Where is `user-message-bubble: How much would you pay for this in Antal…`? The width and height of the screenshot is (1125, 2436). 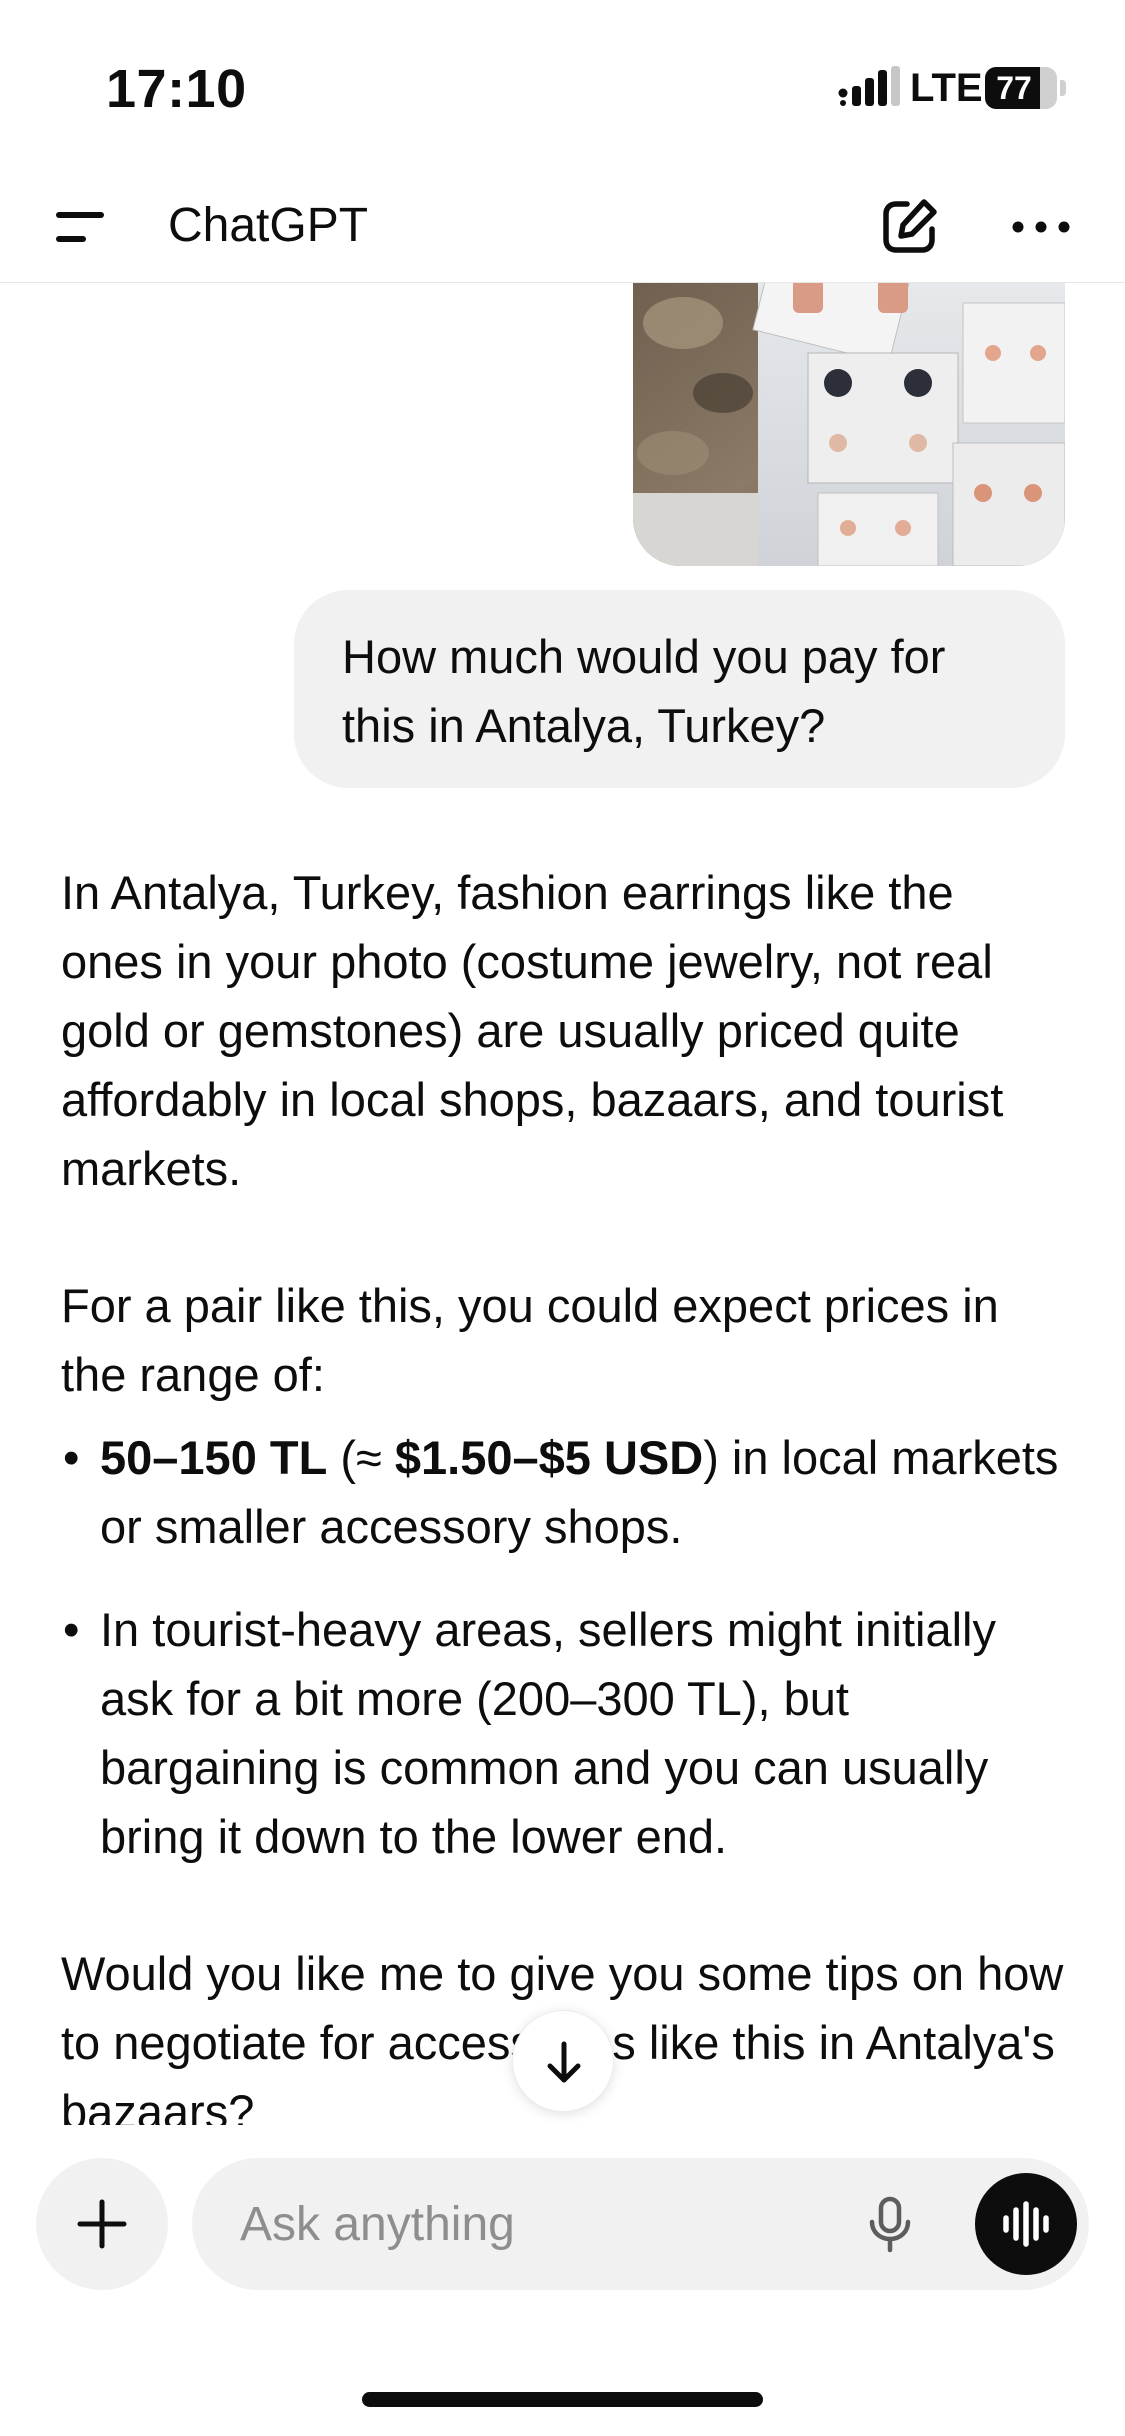
user-message-bubble: How much would you pay for this in Antal… is located at coordinates (679, 689).